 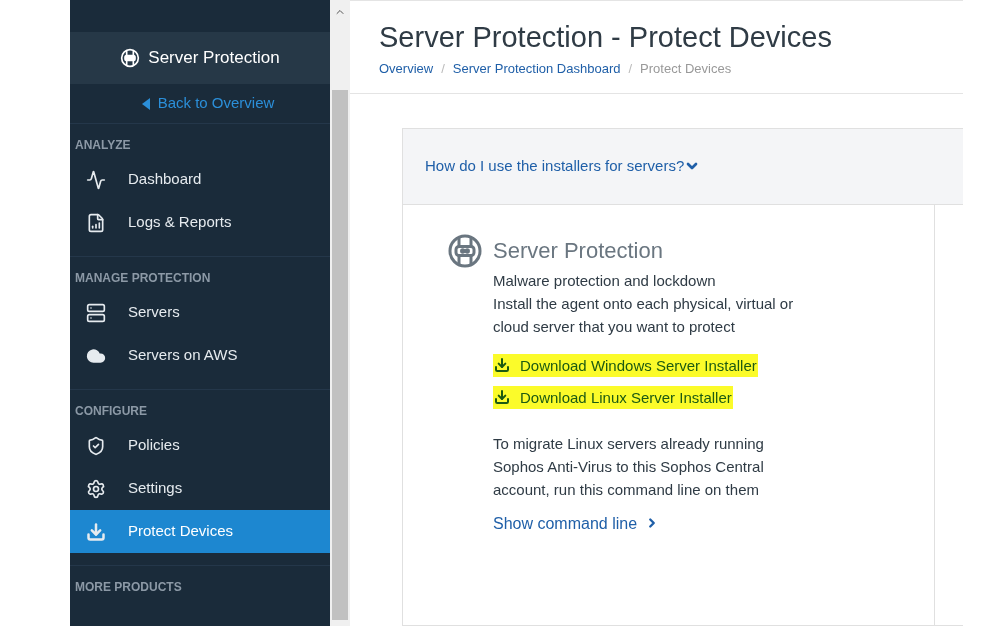 What do you see at coordinates (96, 222) in the screenshot?
I see `report-icon` at bounding box center [96, 222].